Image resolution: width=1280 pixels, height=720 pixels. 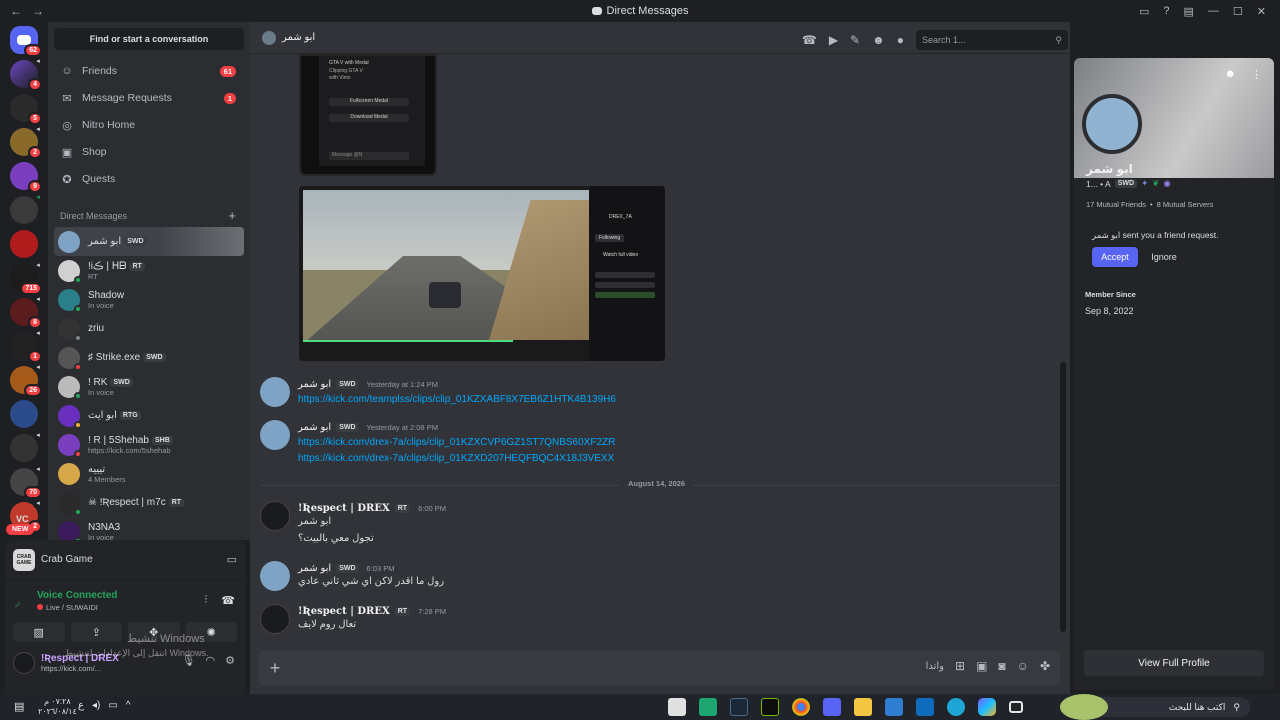 I want to click on emoji-icon: ☺, so click(x=1023, y=666).